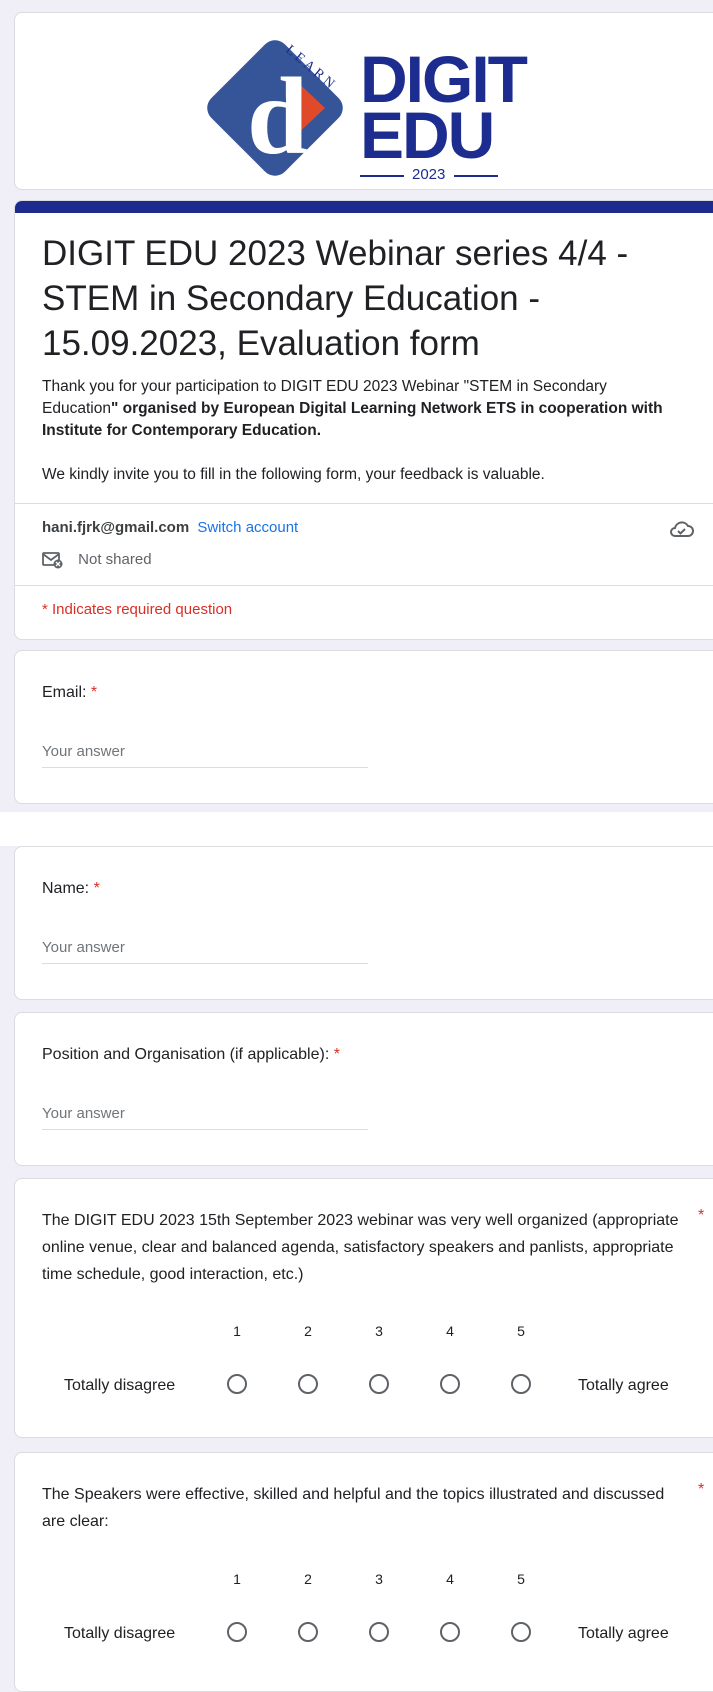 This screenshot has width=713, height=1692. Describe the element at coordinates (52, 560) in the screenshot. I see `mail-not-shared-icon` at that location.